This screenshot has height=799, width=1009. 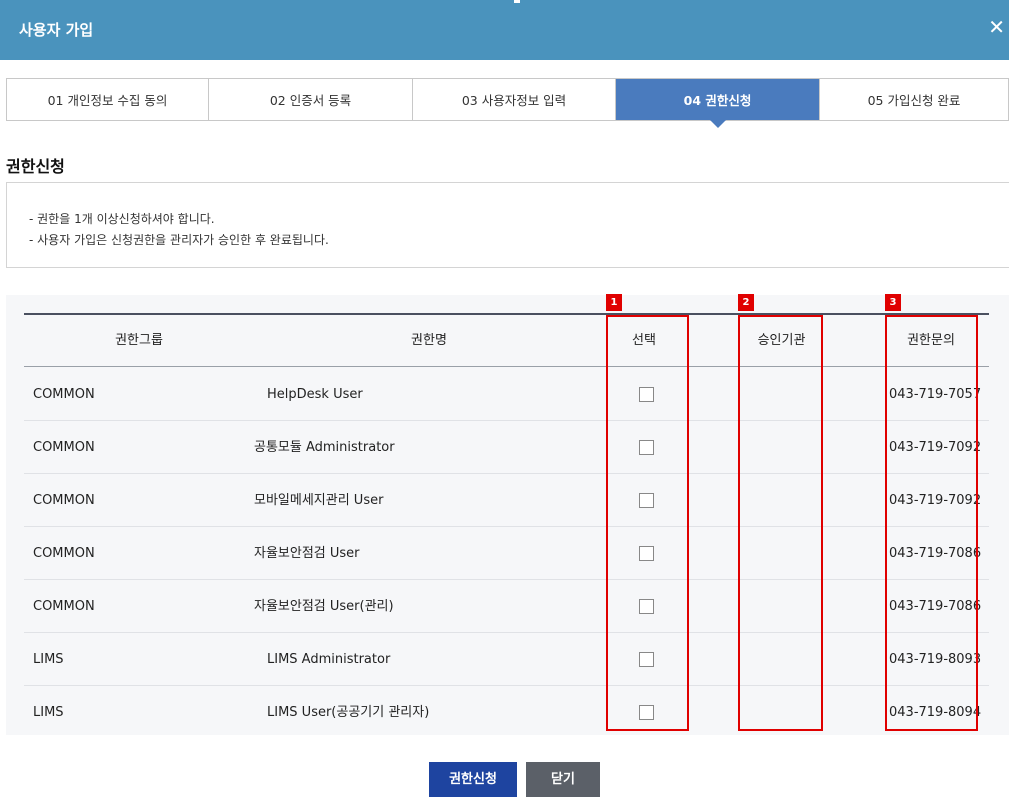 What do you see at coordinates (506, 500) in the screenshot?
I see `table-row: COMMON 모바일메세지관리 User 043-719-7092` at bounding box center [506, 500].